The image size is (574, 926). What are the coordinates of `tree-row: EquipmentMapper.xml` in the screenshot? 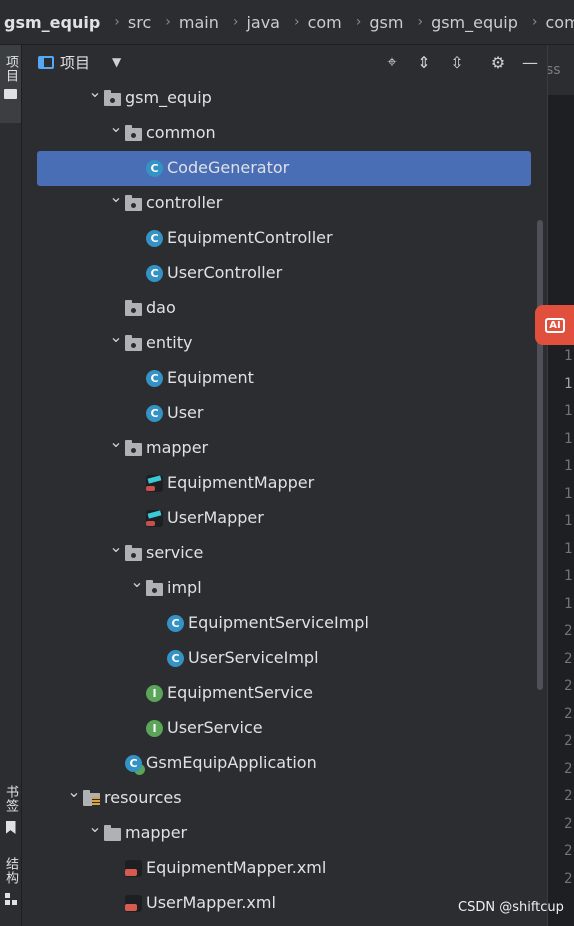 It's located at (284, 868).